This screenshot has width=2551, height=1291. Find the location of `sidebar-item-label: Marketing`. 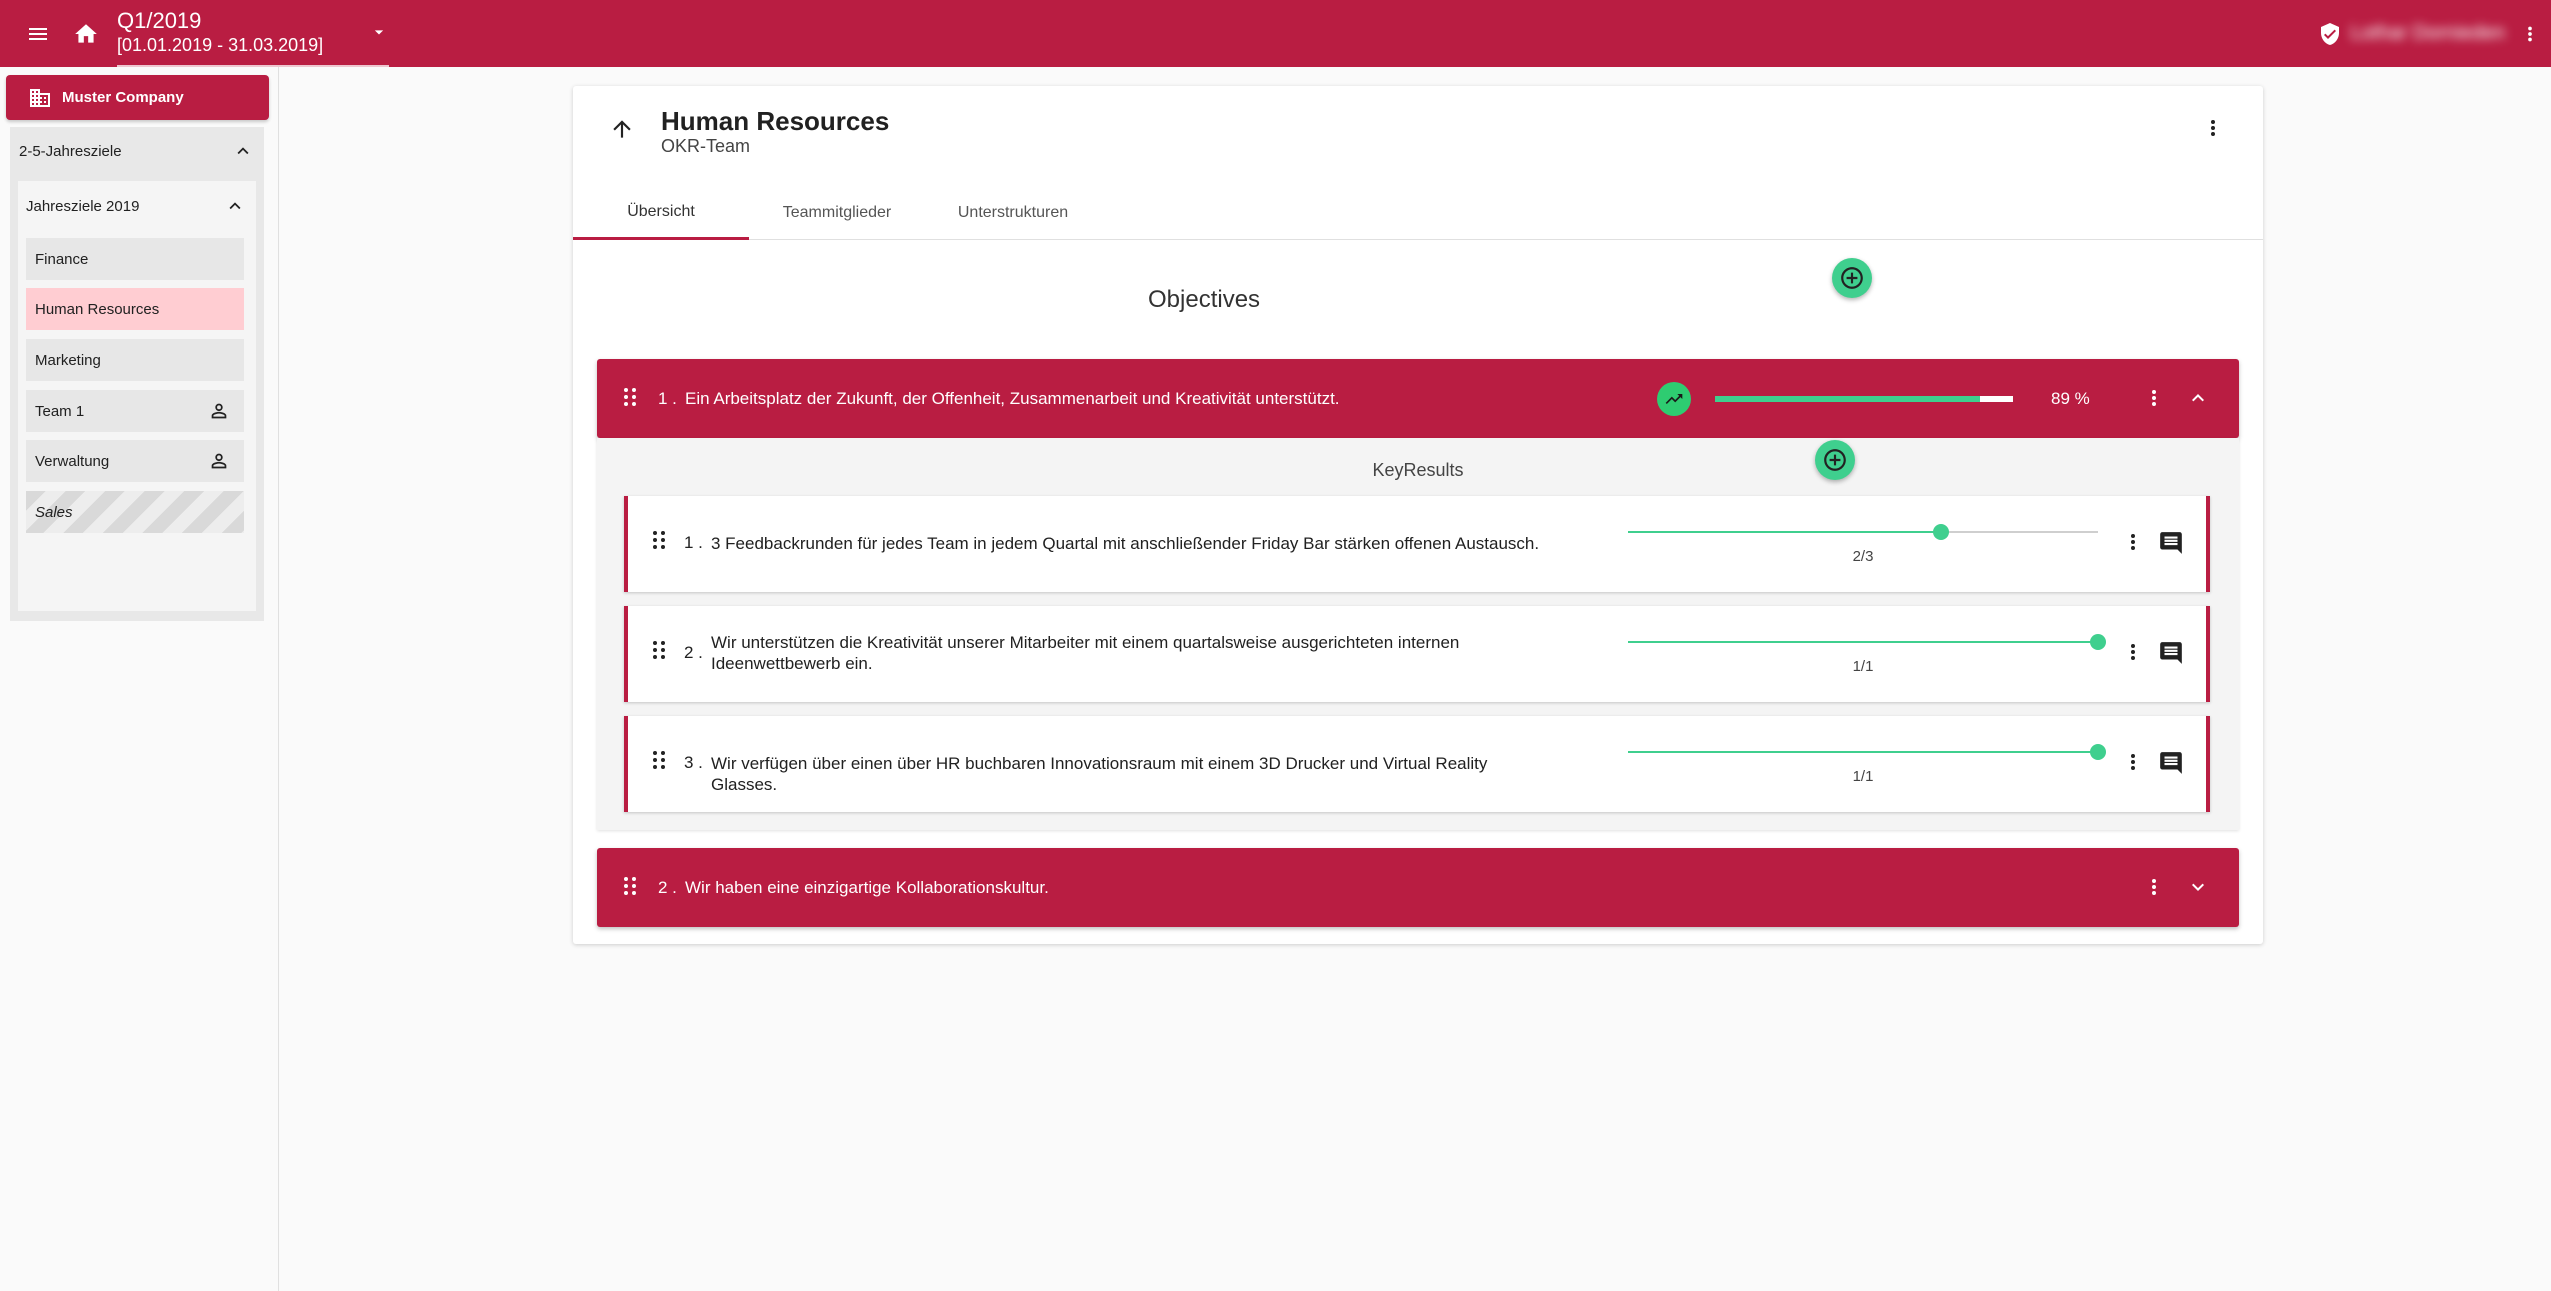

sidebar-item-label: Marketing is located at coordinates (68, 360).